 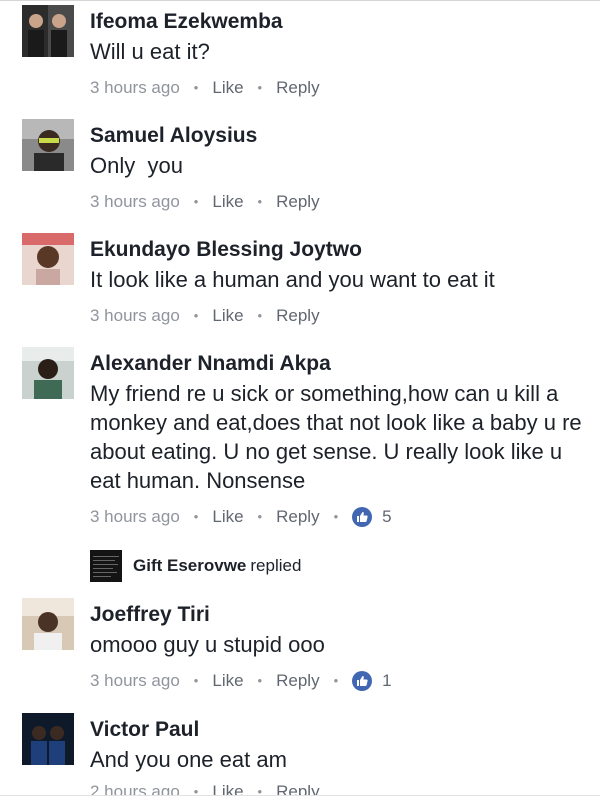 What do you see at coordinates (276, 565) in the screenshot?
I see `replied-label: replied` at bounding box center [276, 565].